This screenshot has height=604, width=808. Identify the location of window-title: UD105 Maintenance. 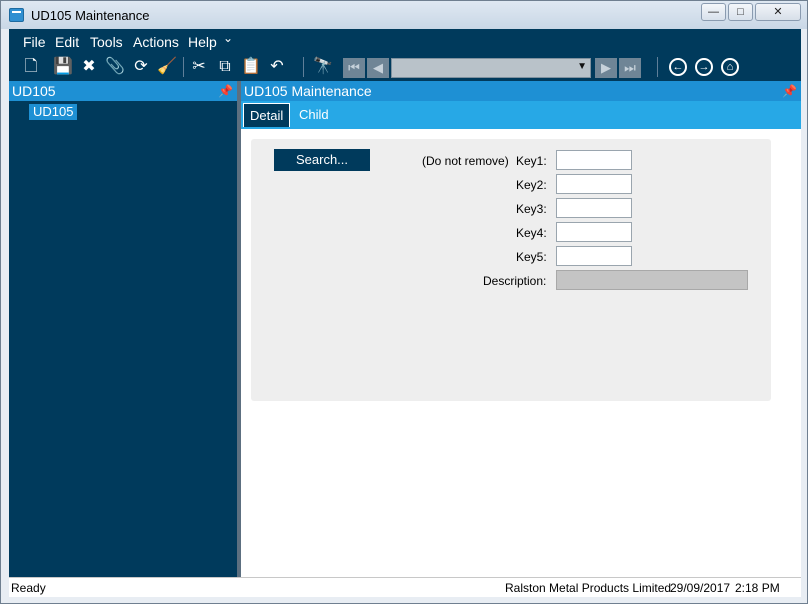
(90, 15).